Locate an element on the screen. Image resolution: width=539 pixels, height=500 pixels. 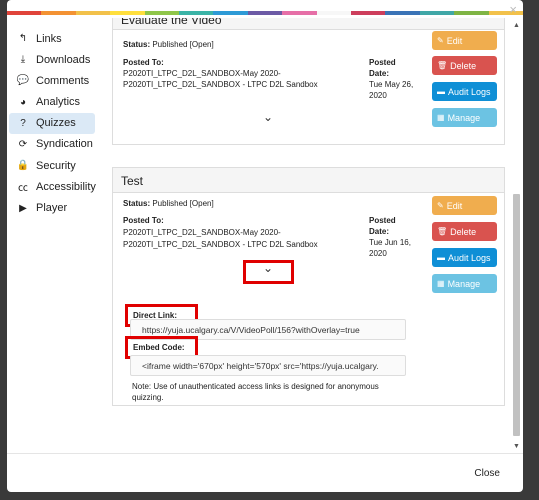
lock-icon: 🔒 is located at coordinates (23, 166).